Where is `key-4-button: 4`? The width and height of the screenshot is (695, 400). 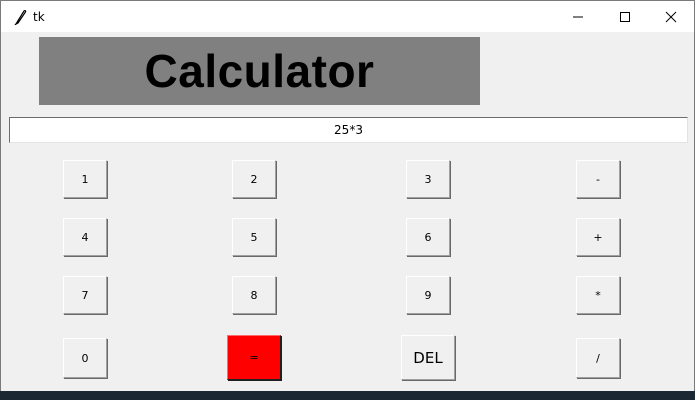
key-4-button: 4 is located at coordinates (85, 237).